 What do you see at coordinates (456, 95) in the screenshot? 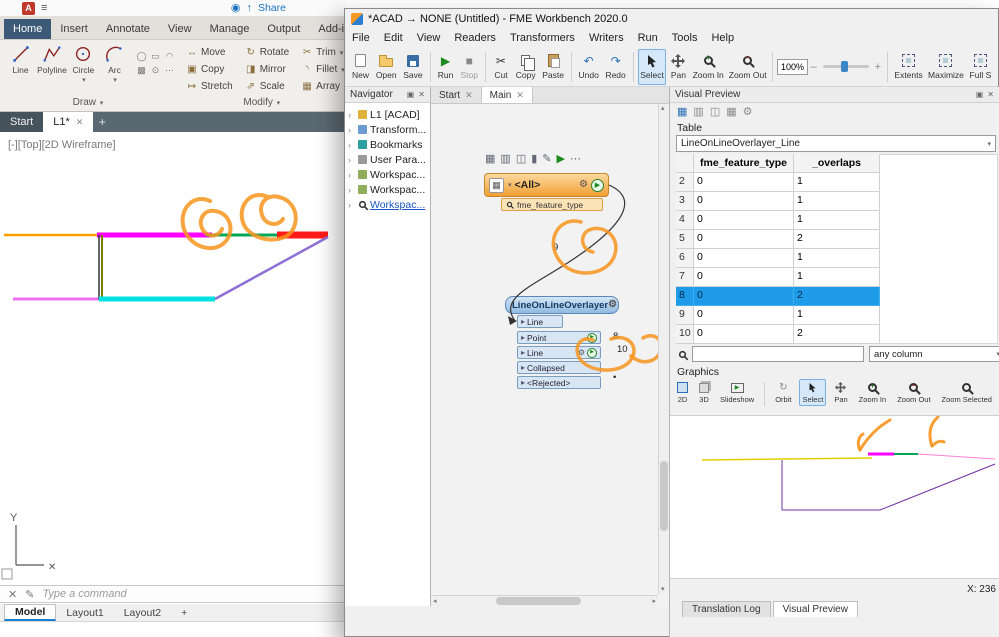
I see `canvas-tab-start: Start ✕` at bounding box center [456, 95].